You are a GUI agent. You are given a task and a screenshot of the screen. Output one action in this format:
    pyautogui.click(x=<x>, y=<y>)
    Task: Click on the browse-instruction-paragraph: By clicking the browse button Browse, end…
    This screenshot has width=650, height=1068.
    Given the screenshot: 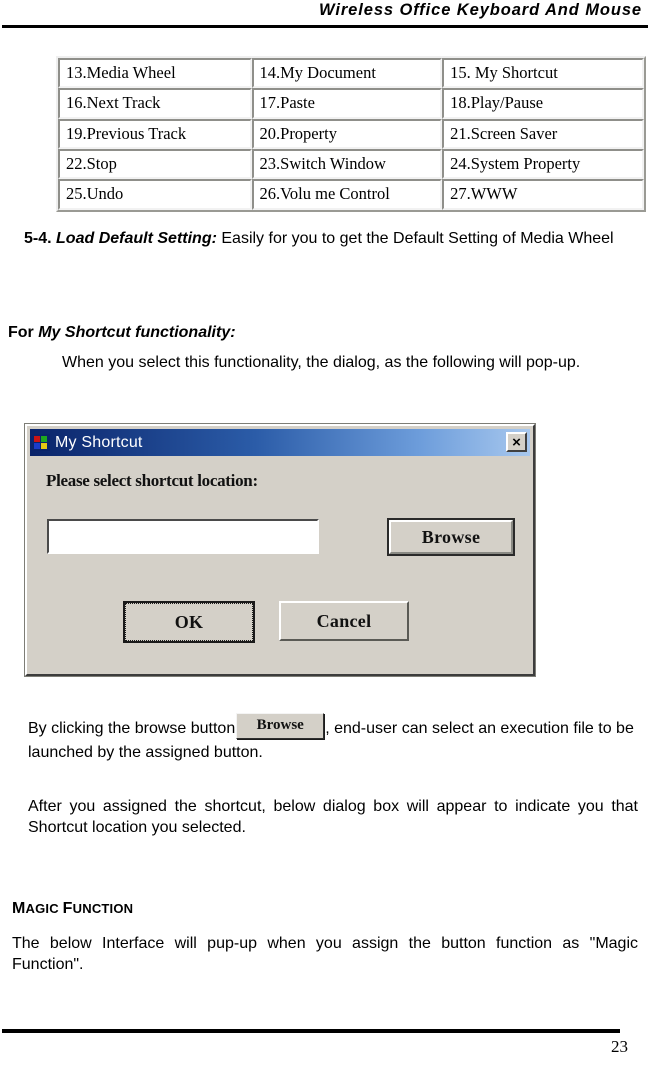 What is the action you would take?
    pyautogui.click(x=333, y=738)
    